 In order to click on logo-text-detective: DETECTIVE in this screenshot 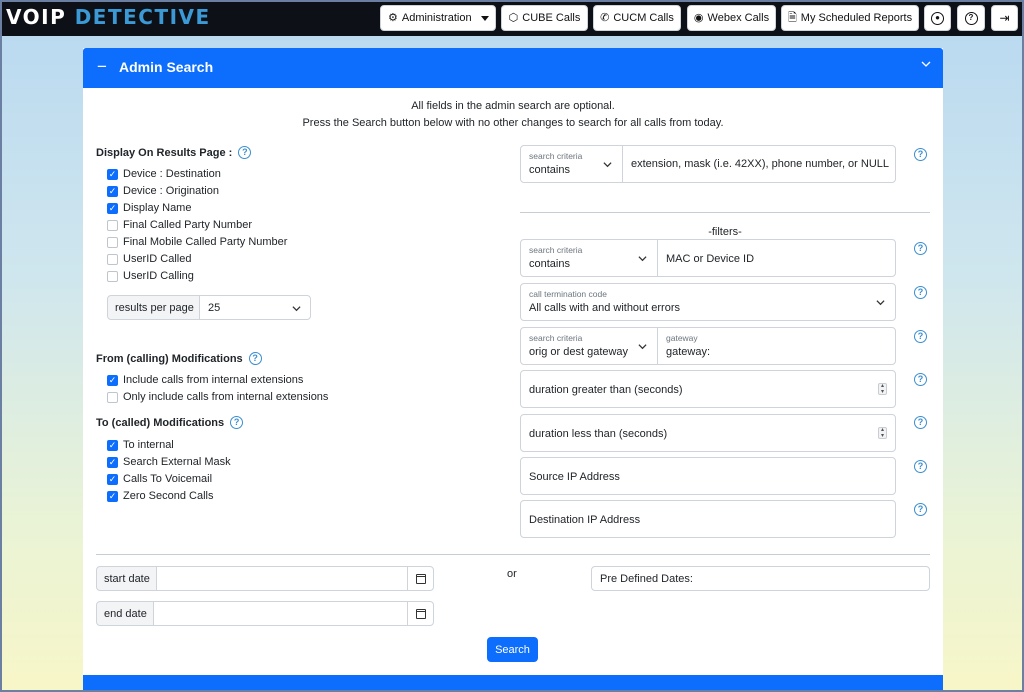, I will do `click(142, 17)`.